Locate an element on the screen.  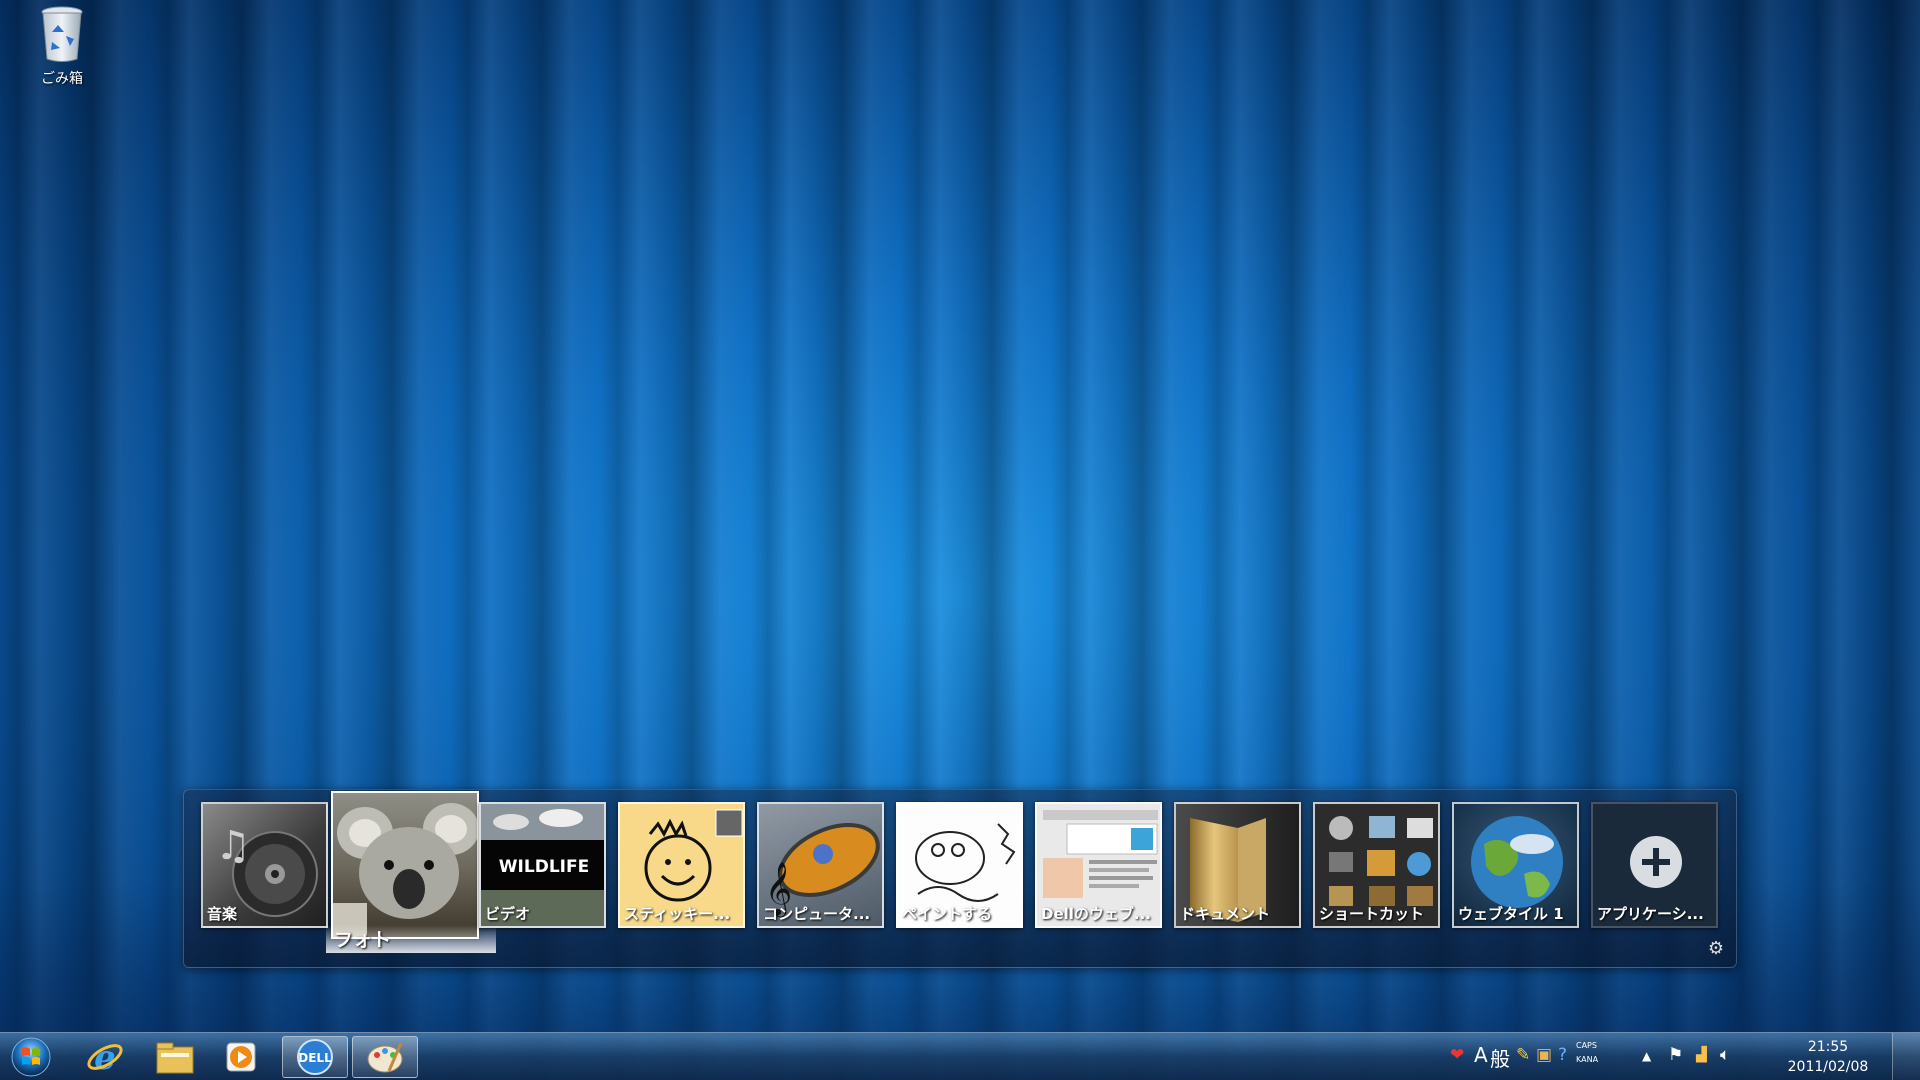
explorer-folder-icon is located at coordinates (175, 1058).